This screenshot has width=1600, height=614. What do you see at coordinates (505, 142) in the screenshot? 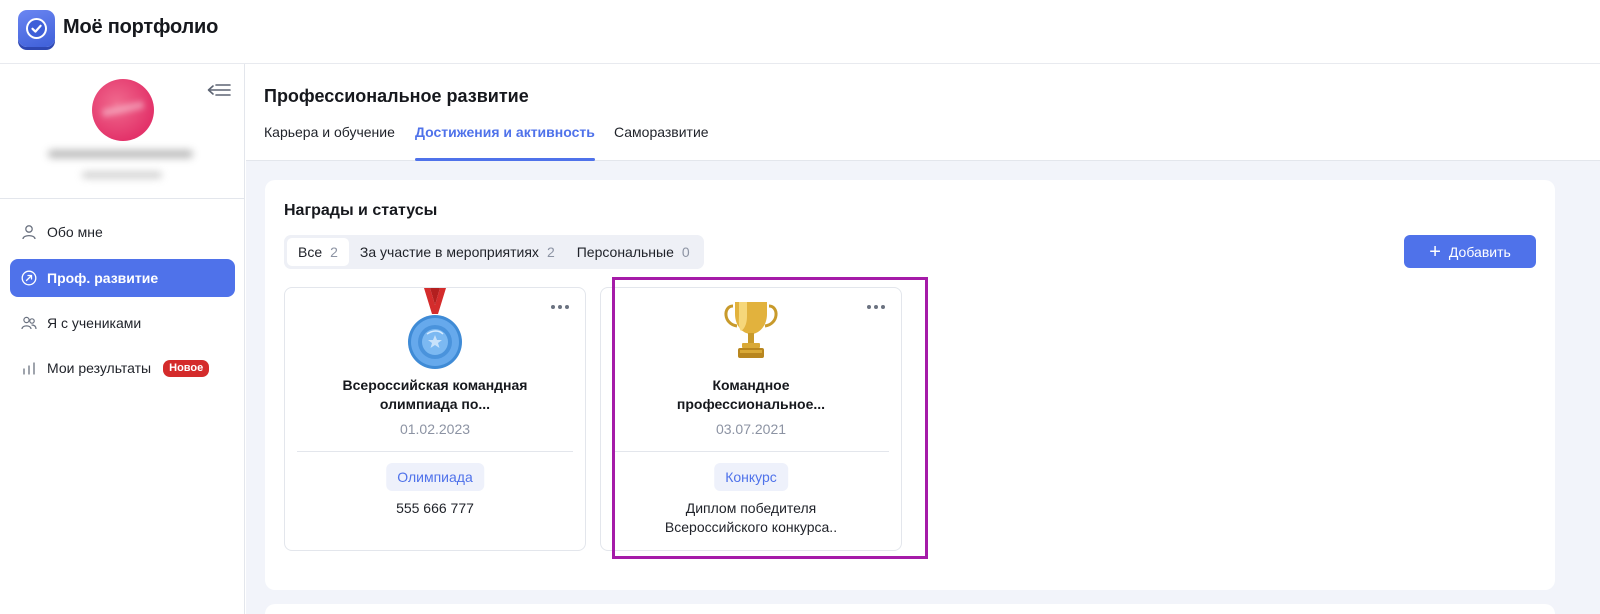
I see `tab-achievements: Достижения и активность` at bounding box center [505, 142].